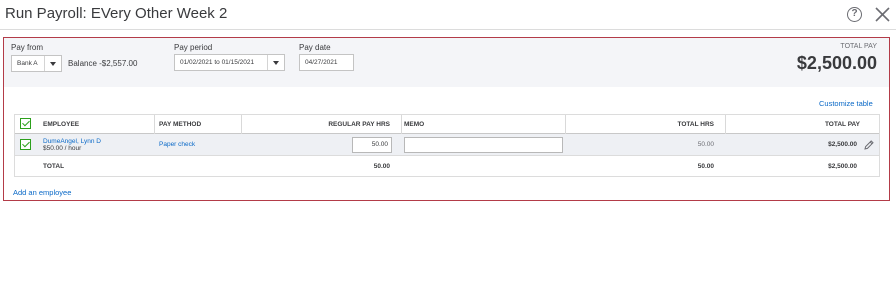 The image size is (896, 305). Describe the element at coordinates (842, 144) in the screenshot. I see `total-pay-cell: $2,500.00` at that location.